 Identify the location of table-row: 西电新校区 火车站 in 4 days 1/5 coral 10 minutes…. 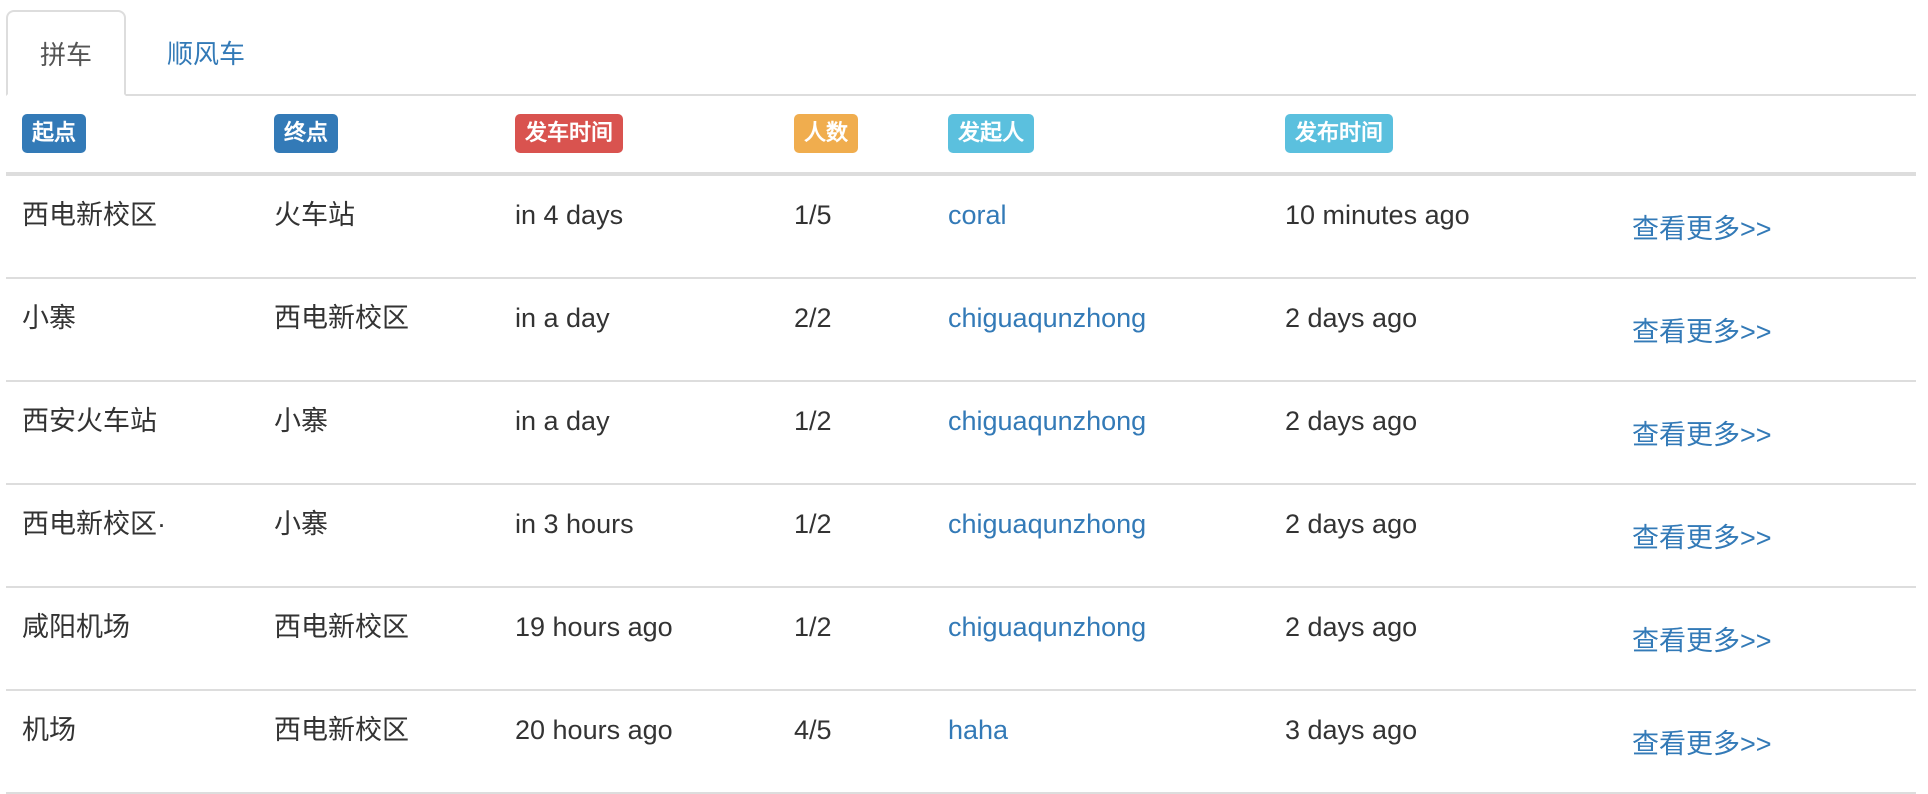
(961, 227).